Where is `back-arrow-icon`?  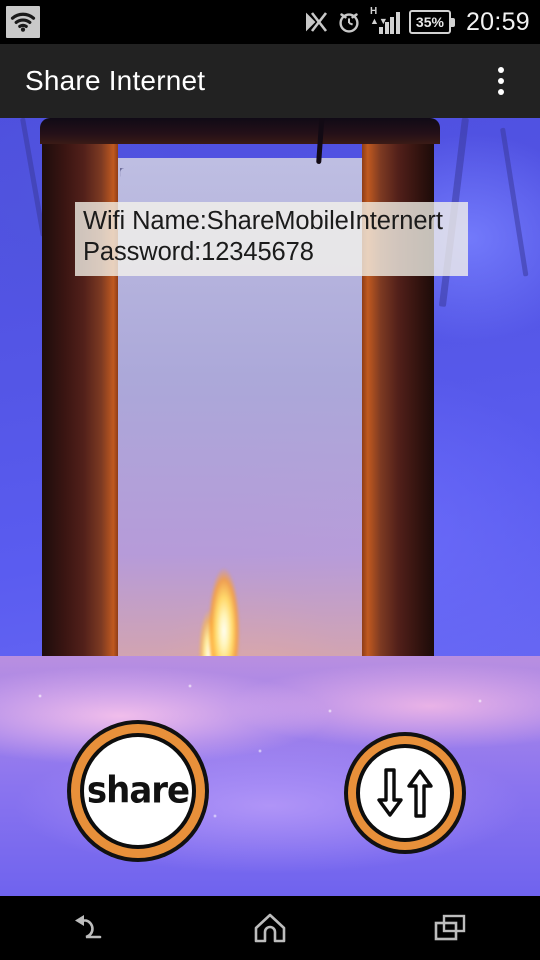 back-arrow-icon is located at coordinates (90, 928).